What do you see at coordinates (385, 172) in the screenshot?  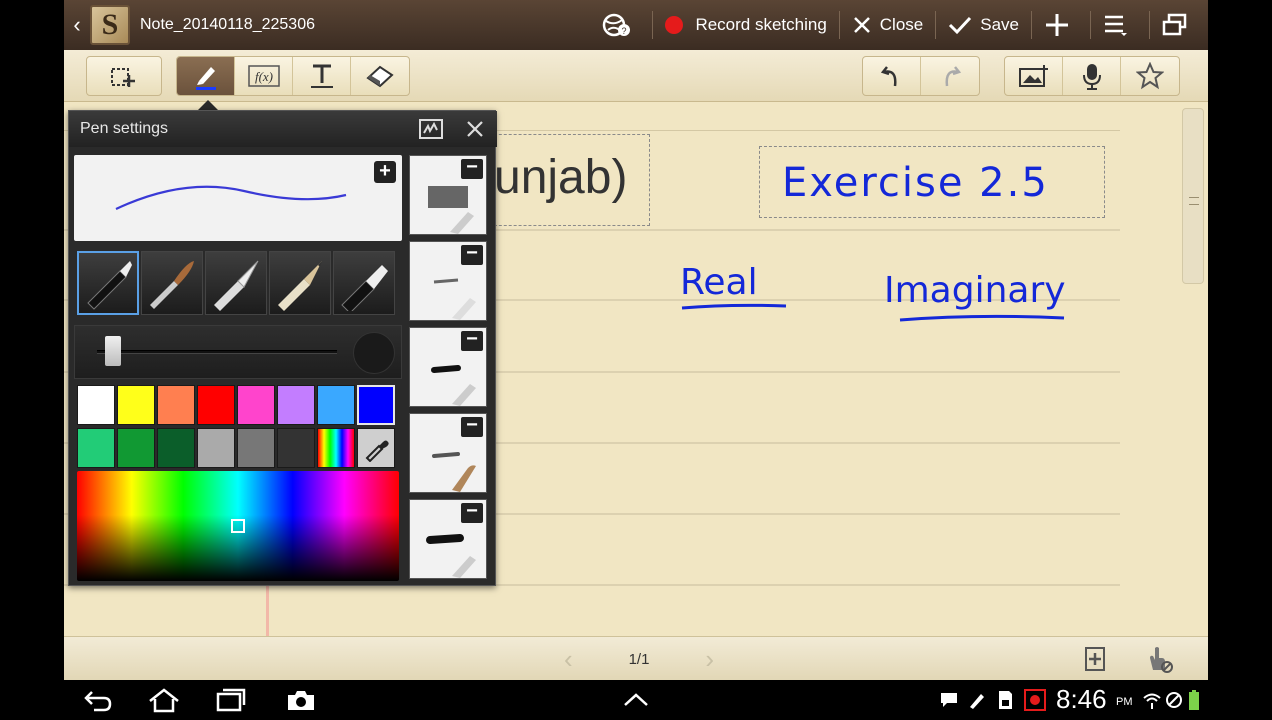 I see `add-preset-button: +` at bounding box center [385, 172].